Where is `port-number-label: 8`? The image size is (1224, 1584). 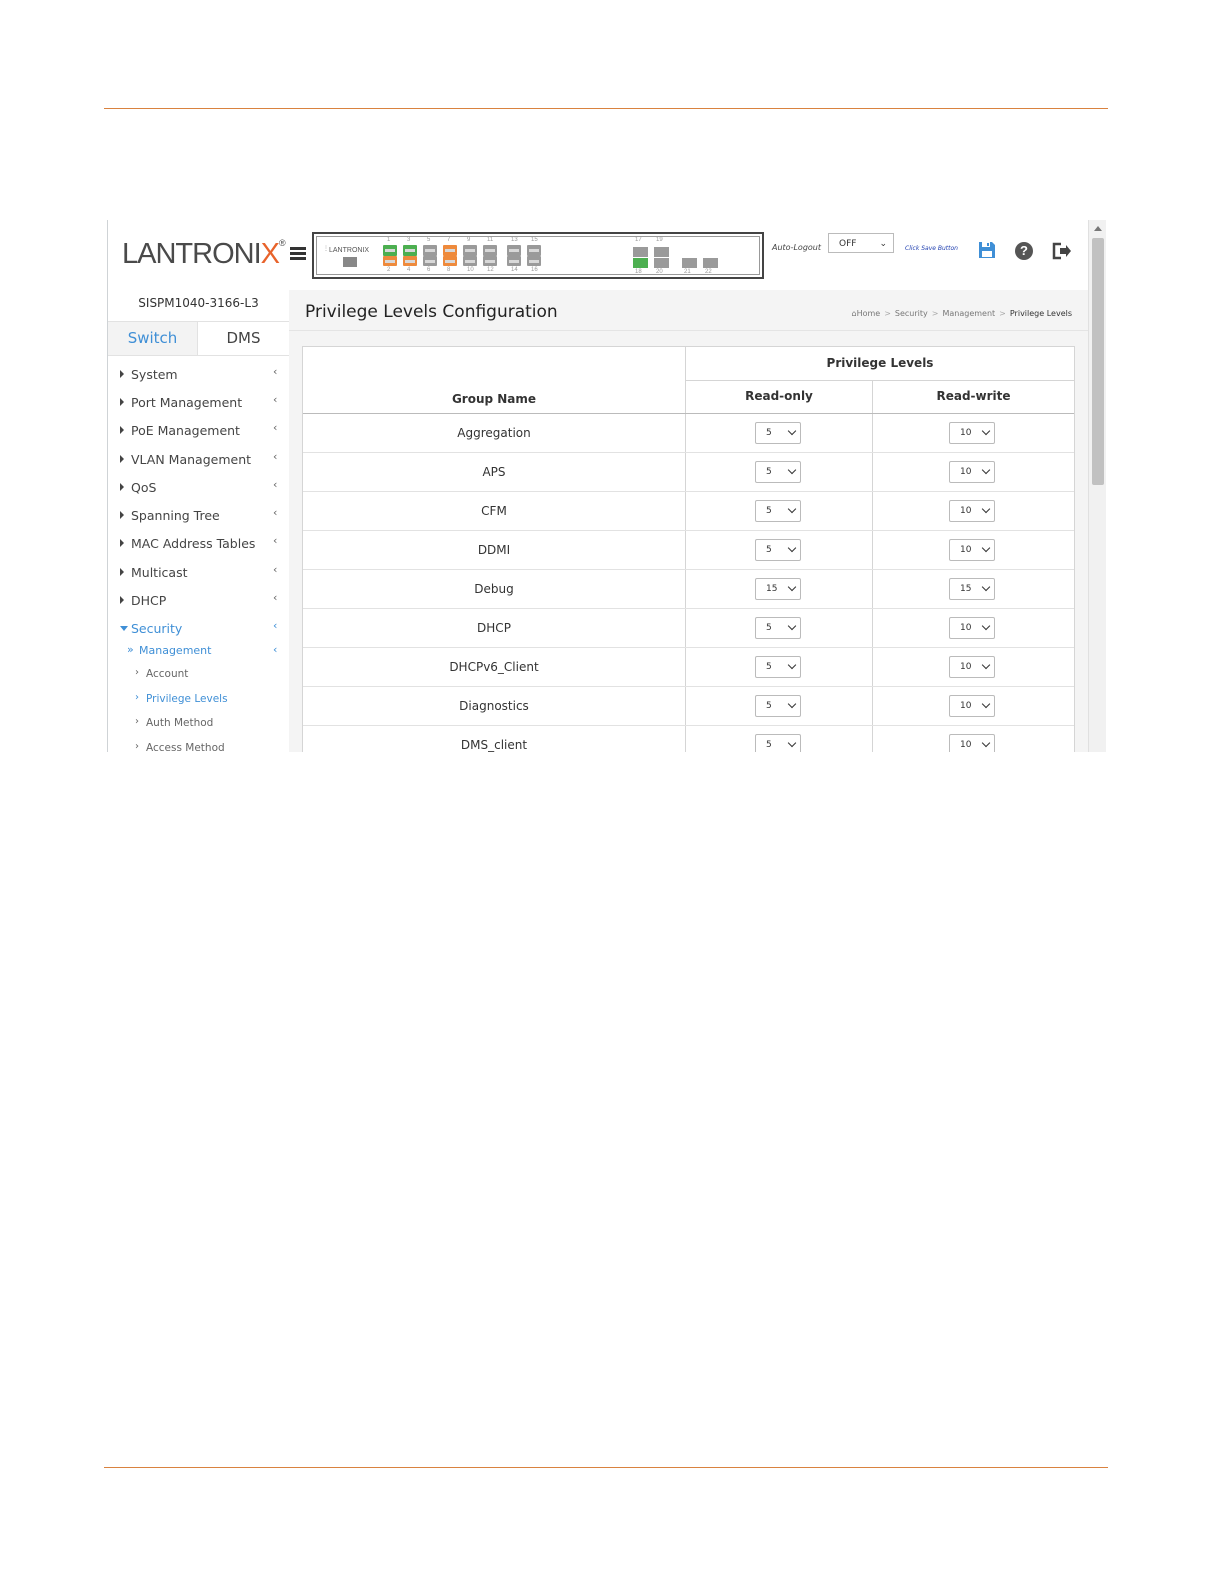
port-number-label: 8 is located at coordinates (449, 270).